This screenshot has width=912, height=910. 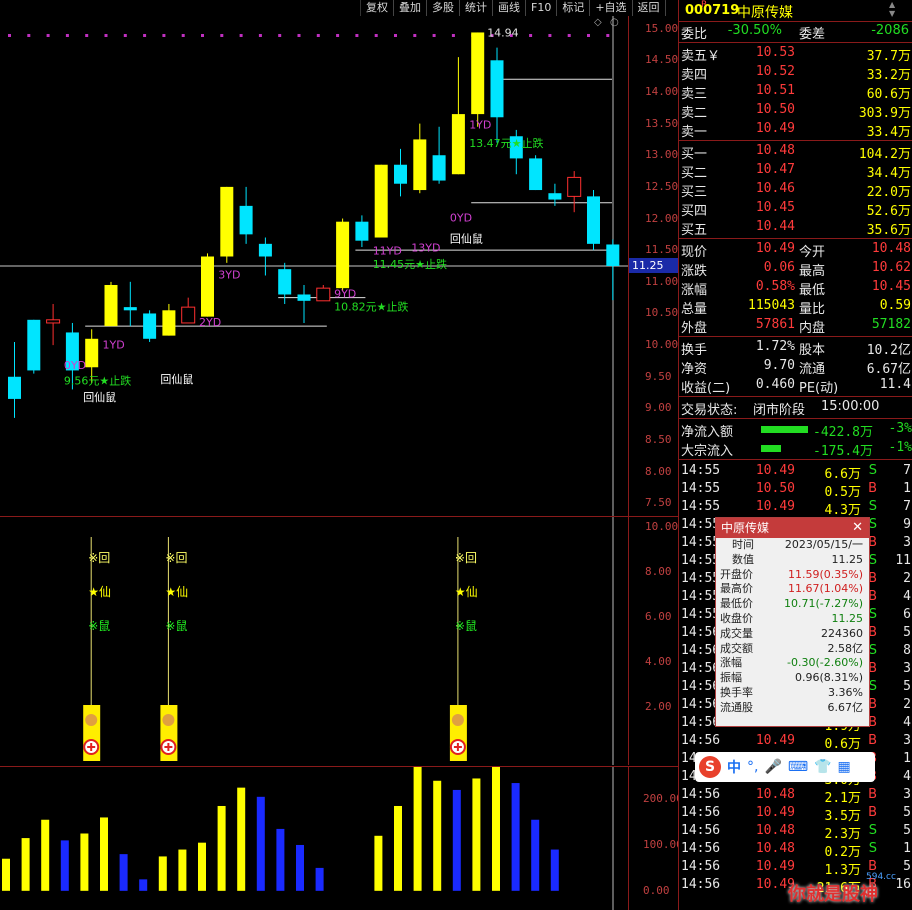 What do you see at coordinates (542, 8) in the screenshot?
I see `toolbar-button-5: F10` at bounding box center [542, 8].